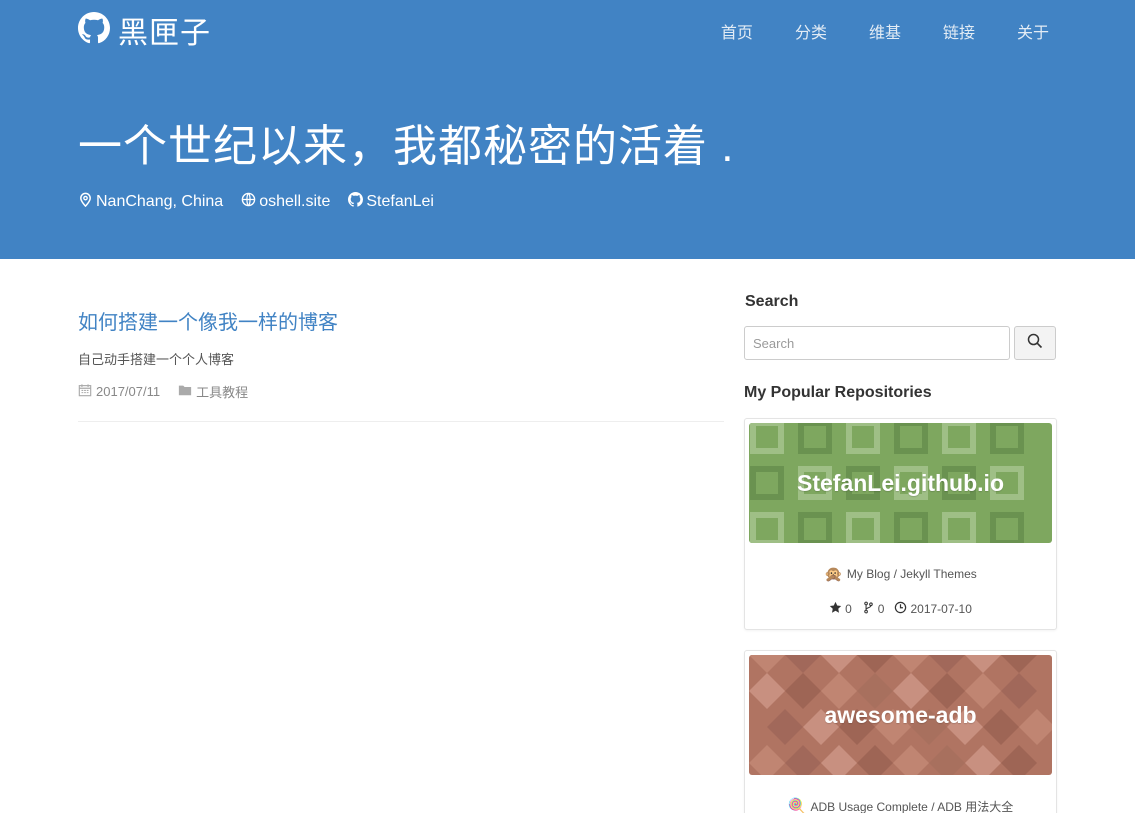 This screenshot has width=1135, height=813. I want to click on repo-forks-count: 0, so click(881, 609).